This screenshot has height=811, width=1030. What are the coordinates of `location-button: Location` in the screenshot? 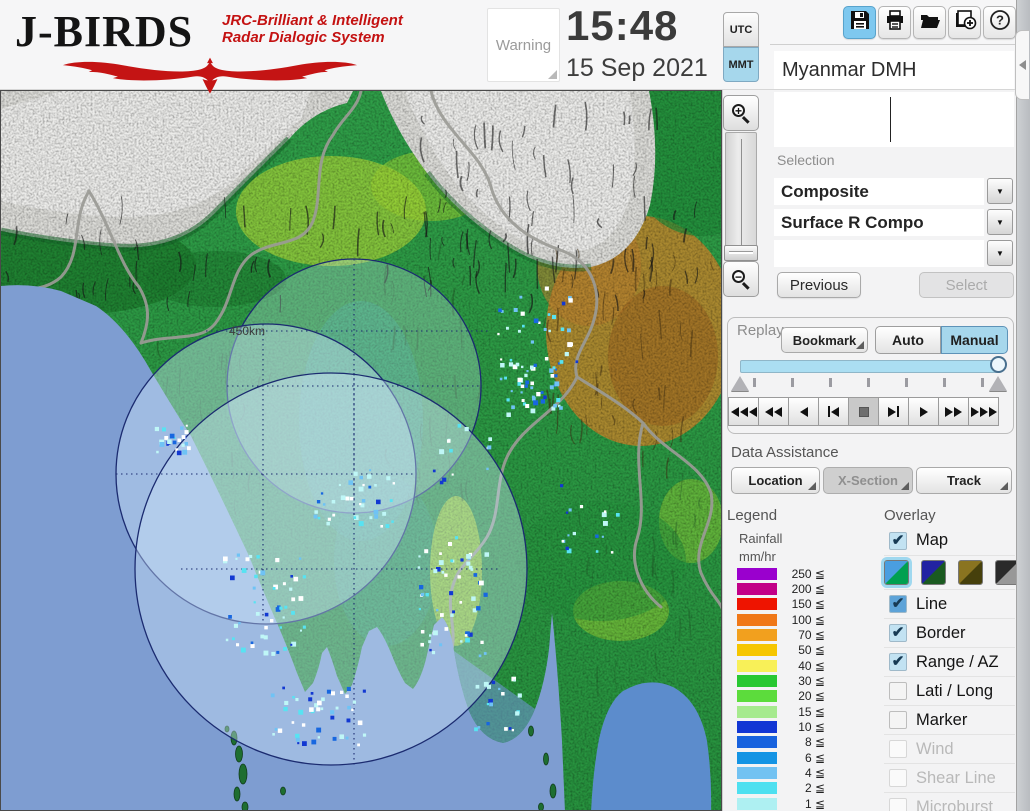 It's located at (775, 480).